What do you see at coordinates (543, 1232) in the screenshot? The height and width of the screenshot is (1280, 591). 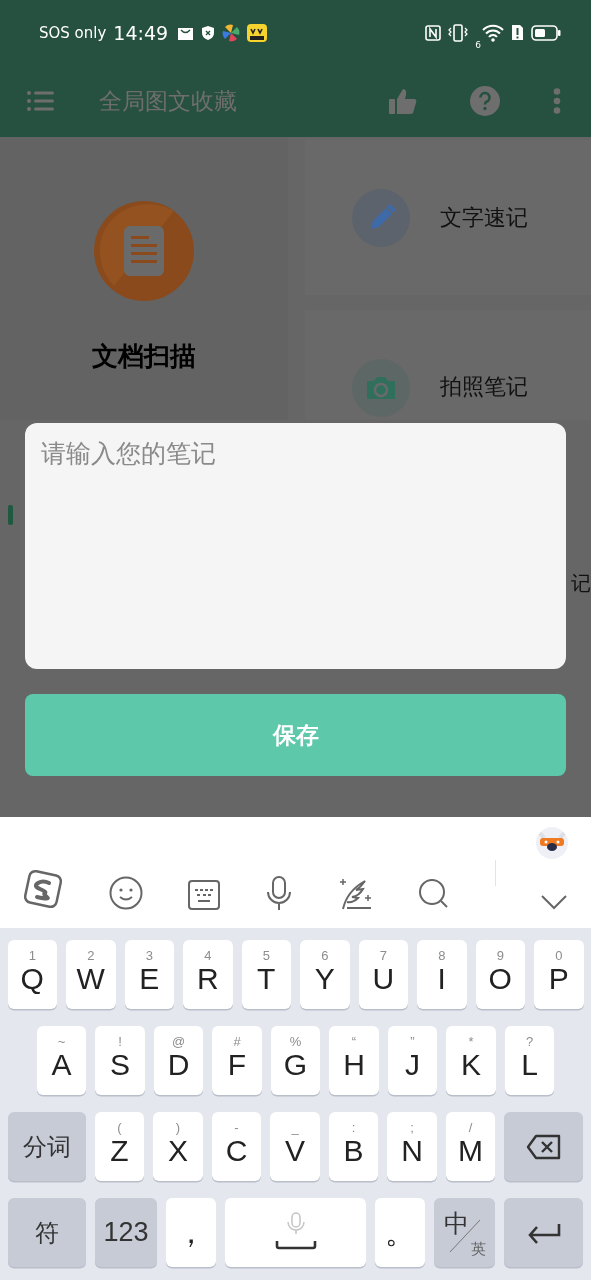 I see `enter-key` at bounding box center [543, 1232].